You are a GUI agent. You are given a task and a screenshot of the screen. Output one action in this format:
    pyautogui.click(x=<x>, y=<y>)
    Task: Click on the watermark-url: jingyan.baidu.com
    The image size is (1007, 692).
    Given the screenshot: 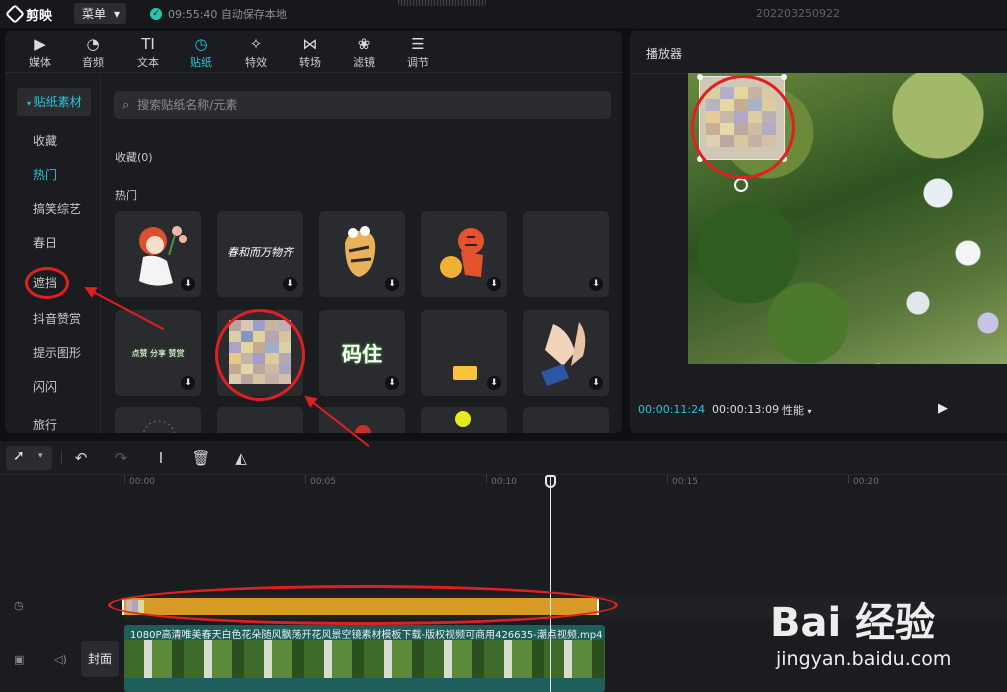 What is the action you would take?
    pyautogui.click(x=864, y=659)
    